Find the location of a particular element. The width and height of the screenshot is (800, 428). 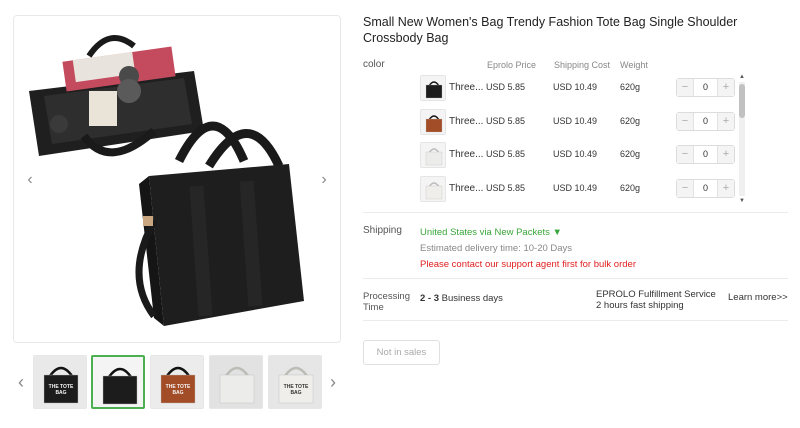

shipping-method-select: United States via New Packets ▼ is located at coordinates (491, 232).